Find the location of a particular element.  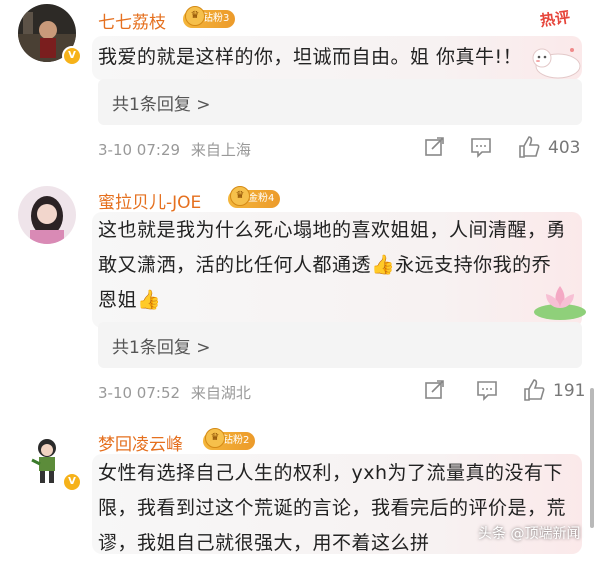

comment-time: 3-10 07:29 is located at coordinates (139, 150).